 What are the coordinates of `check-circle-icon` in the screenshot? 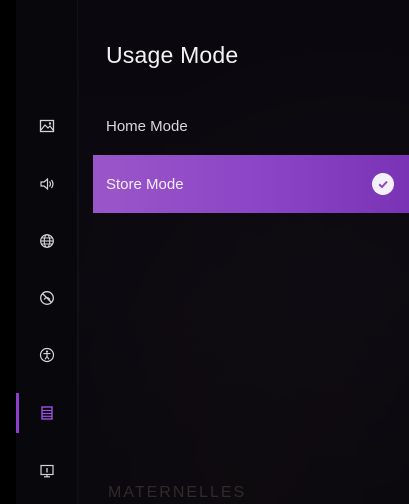 It's located at (383, 184).